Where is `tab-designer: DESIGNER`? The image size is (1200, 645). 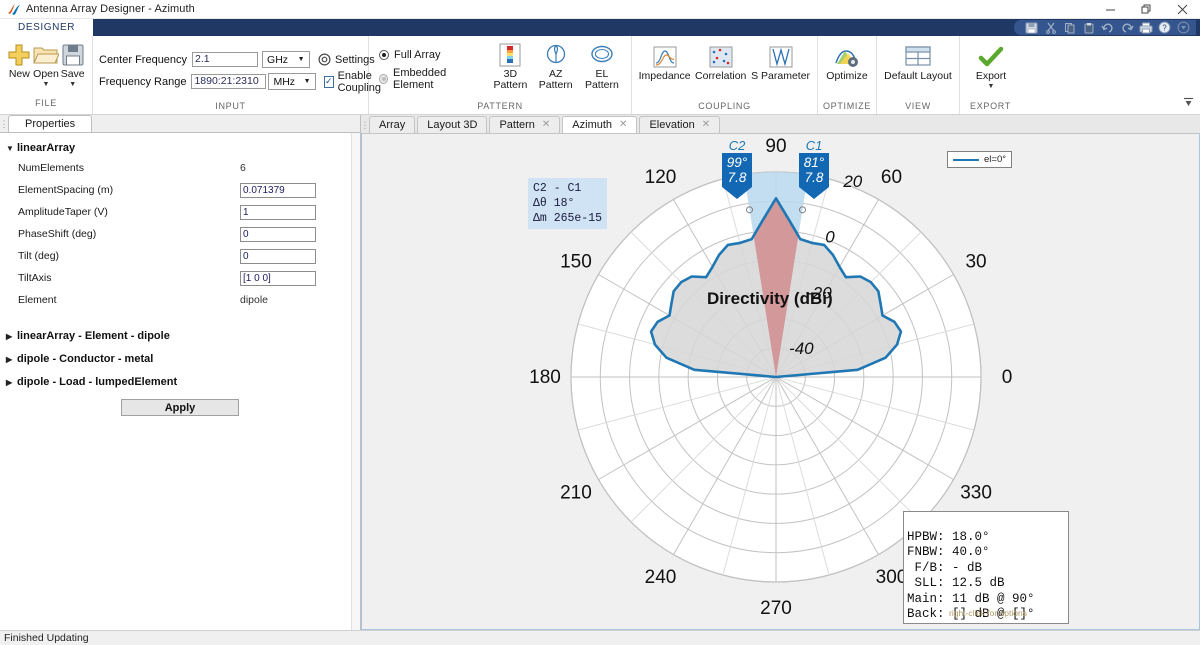
tab-designer: DESIGNER is located at coordinates (47, 27).